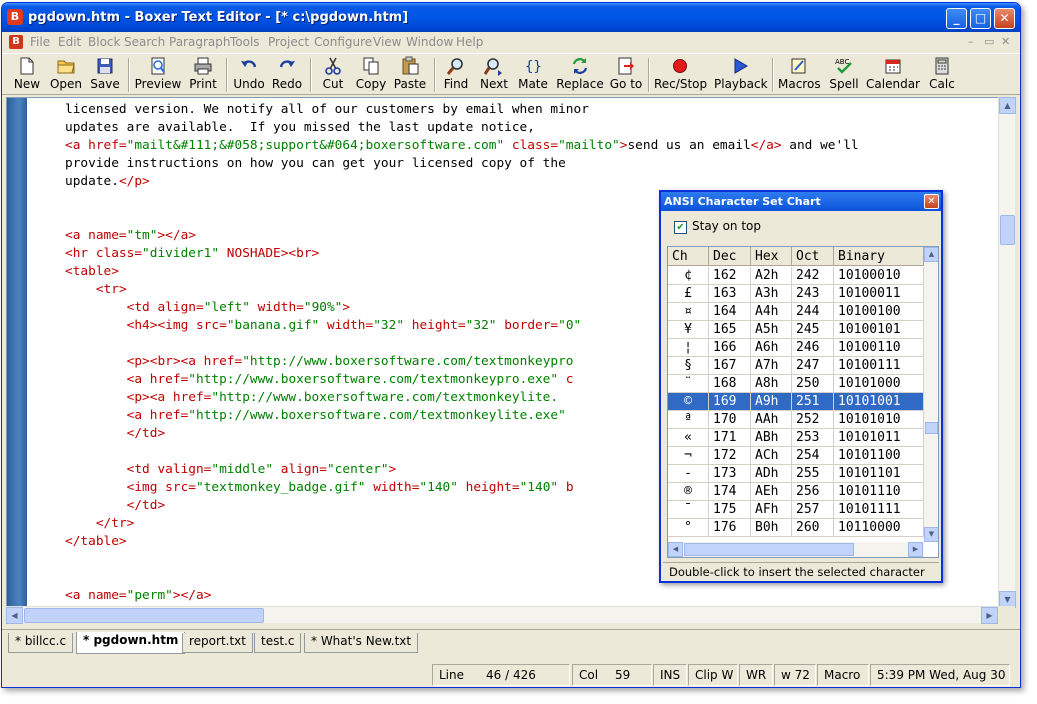  I want to click on grid-vertical-scrollbar: ▲ ▼, so click(931, 394).